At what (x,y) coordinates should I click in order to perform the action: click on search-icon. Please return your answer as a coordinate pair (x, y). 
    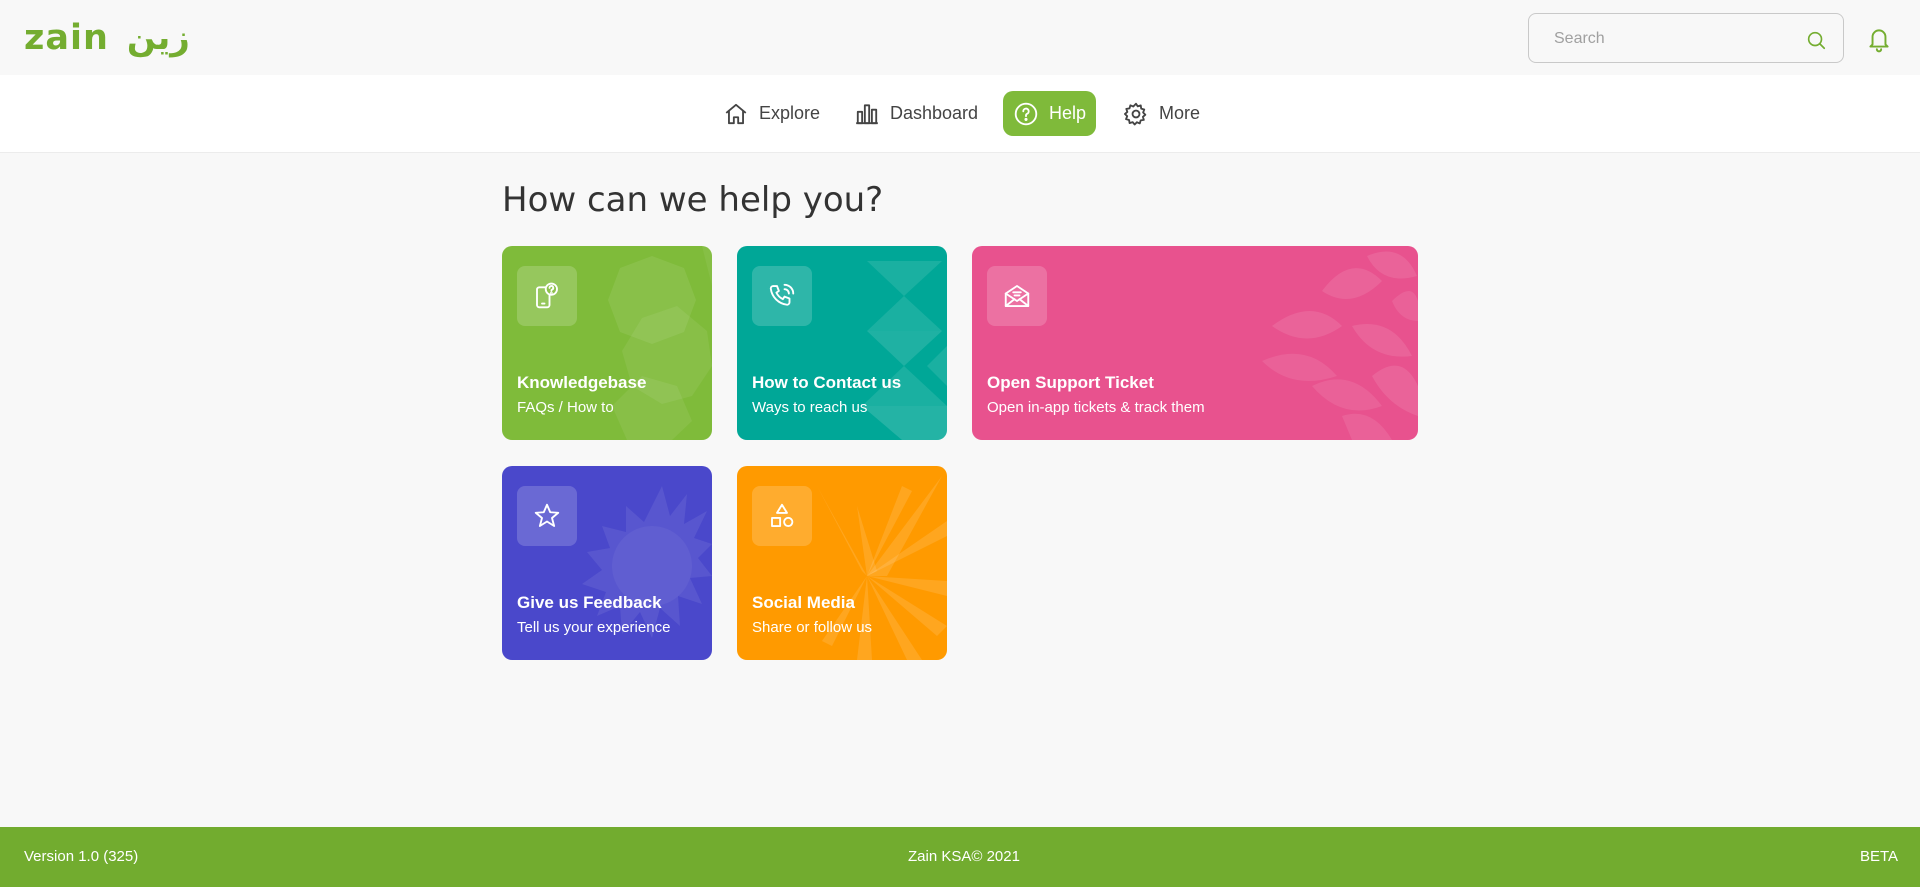
    Looking at the image, I should click on (1816, 40).